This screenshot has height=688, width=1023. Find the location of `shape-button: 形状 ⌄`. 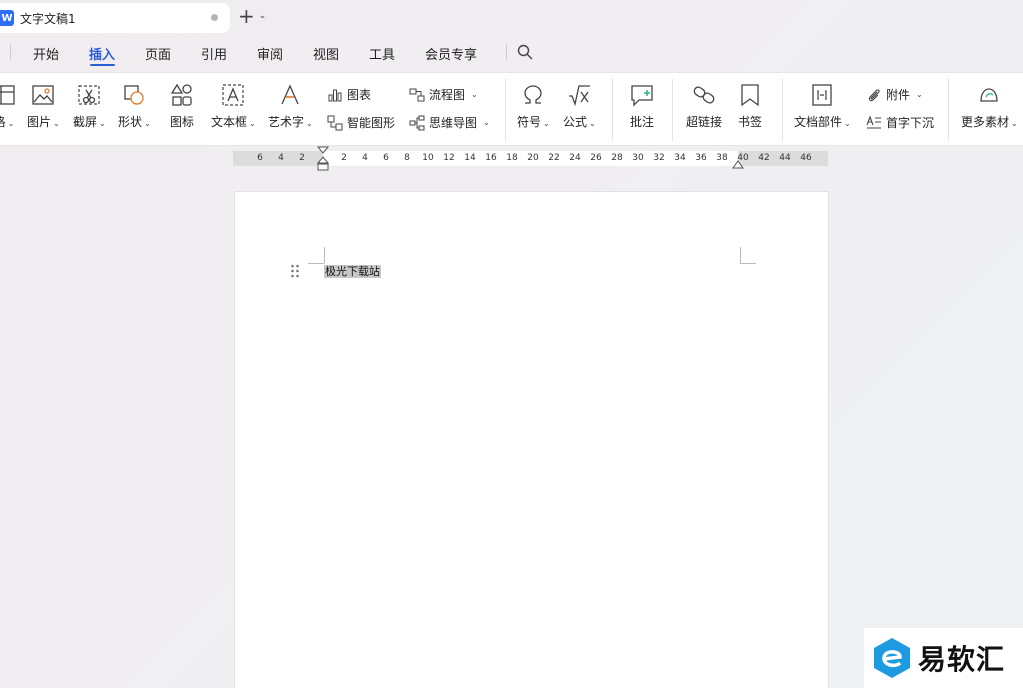

shape-button: 形状 ⌄ is located at coordinates (134, 106).